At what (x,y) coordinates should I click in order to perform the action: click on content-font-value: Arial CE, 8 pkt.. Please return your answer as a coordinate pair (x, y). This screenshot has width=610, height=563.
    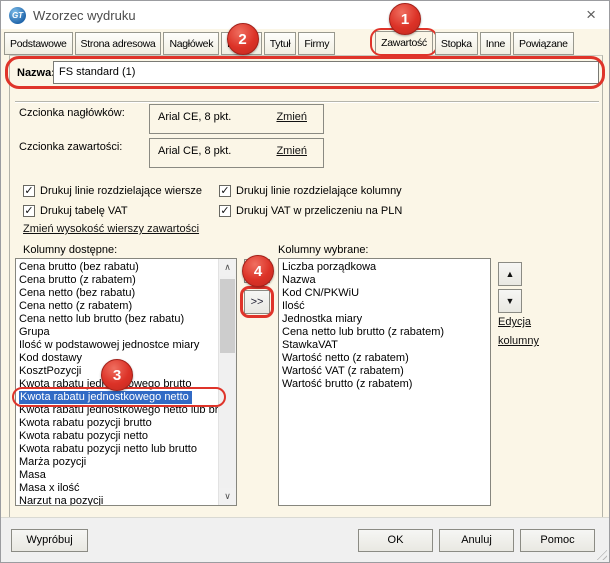
    Looking at the image, I should click on (195, 151).